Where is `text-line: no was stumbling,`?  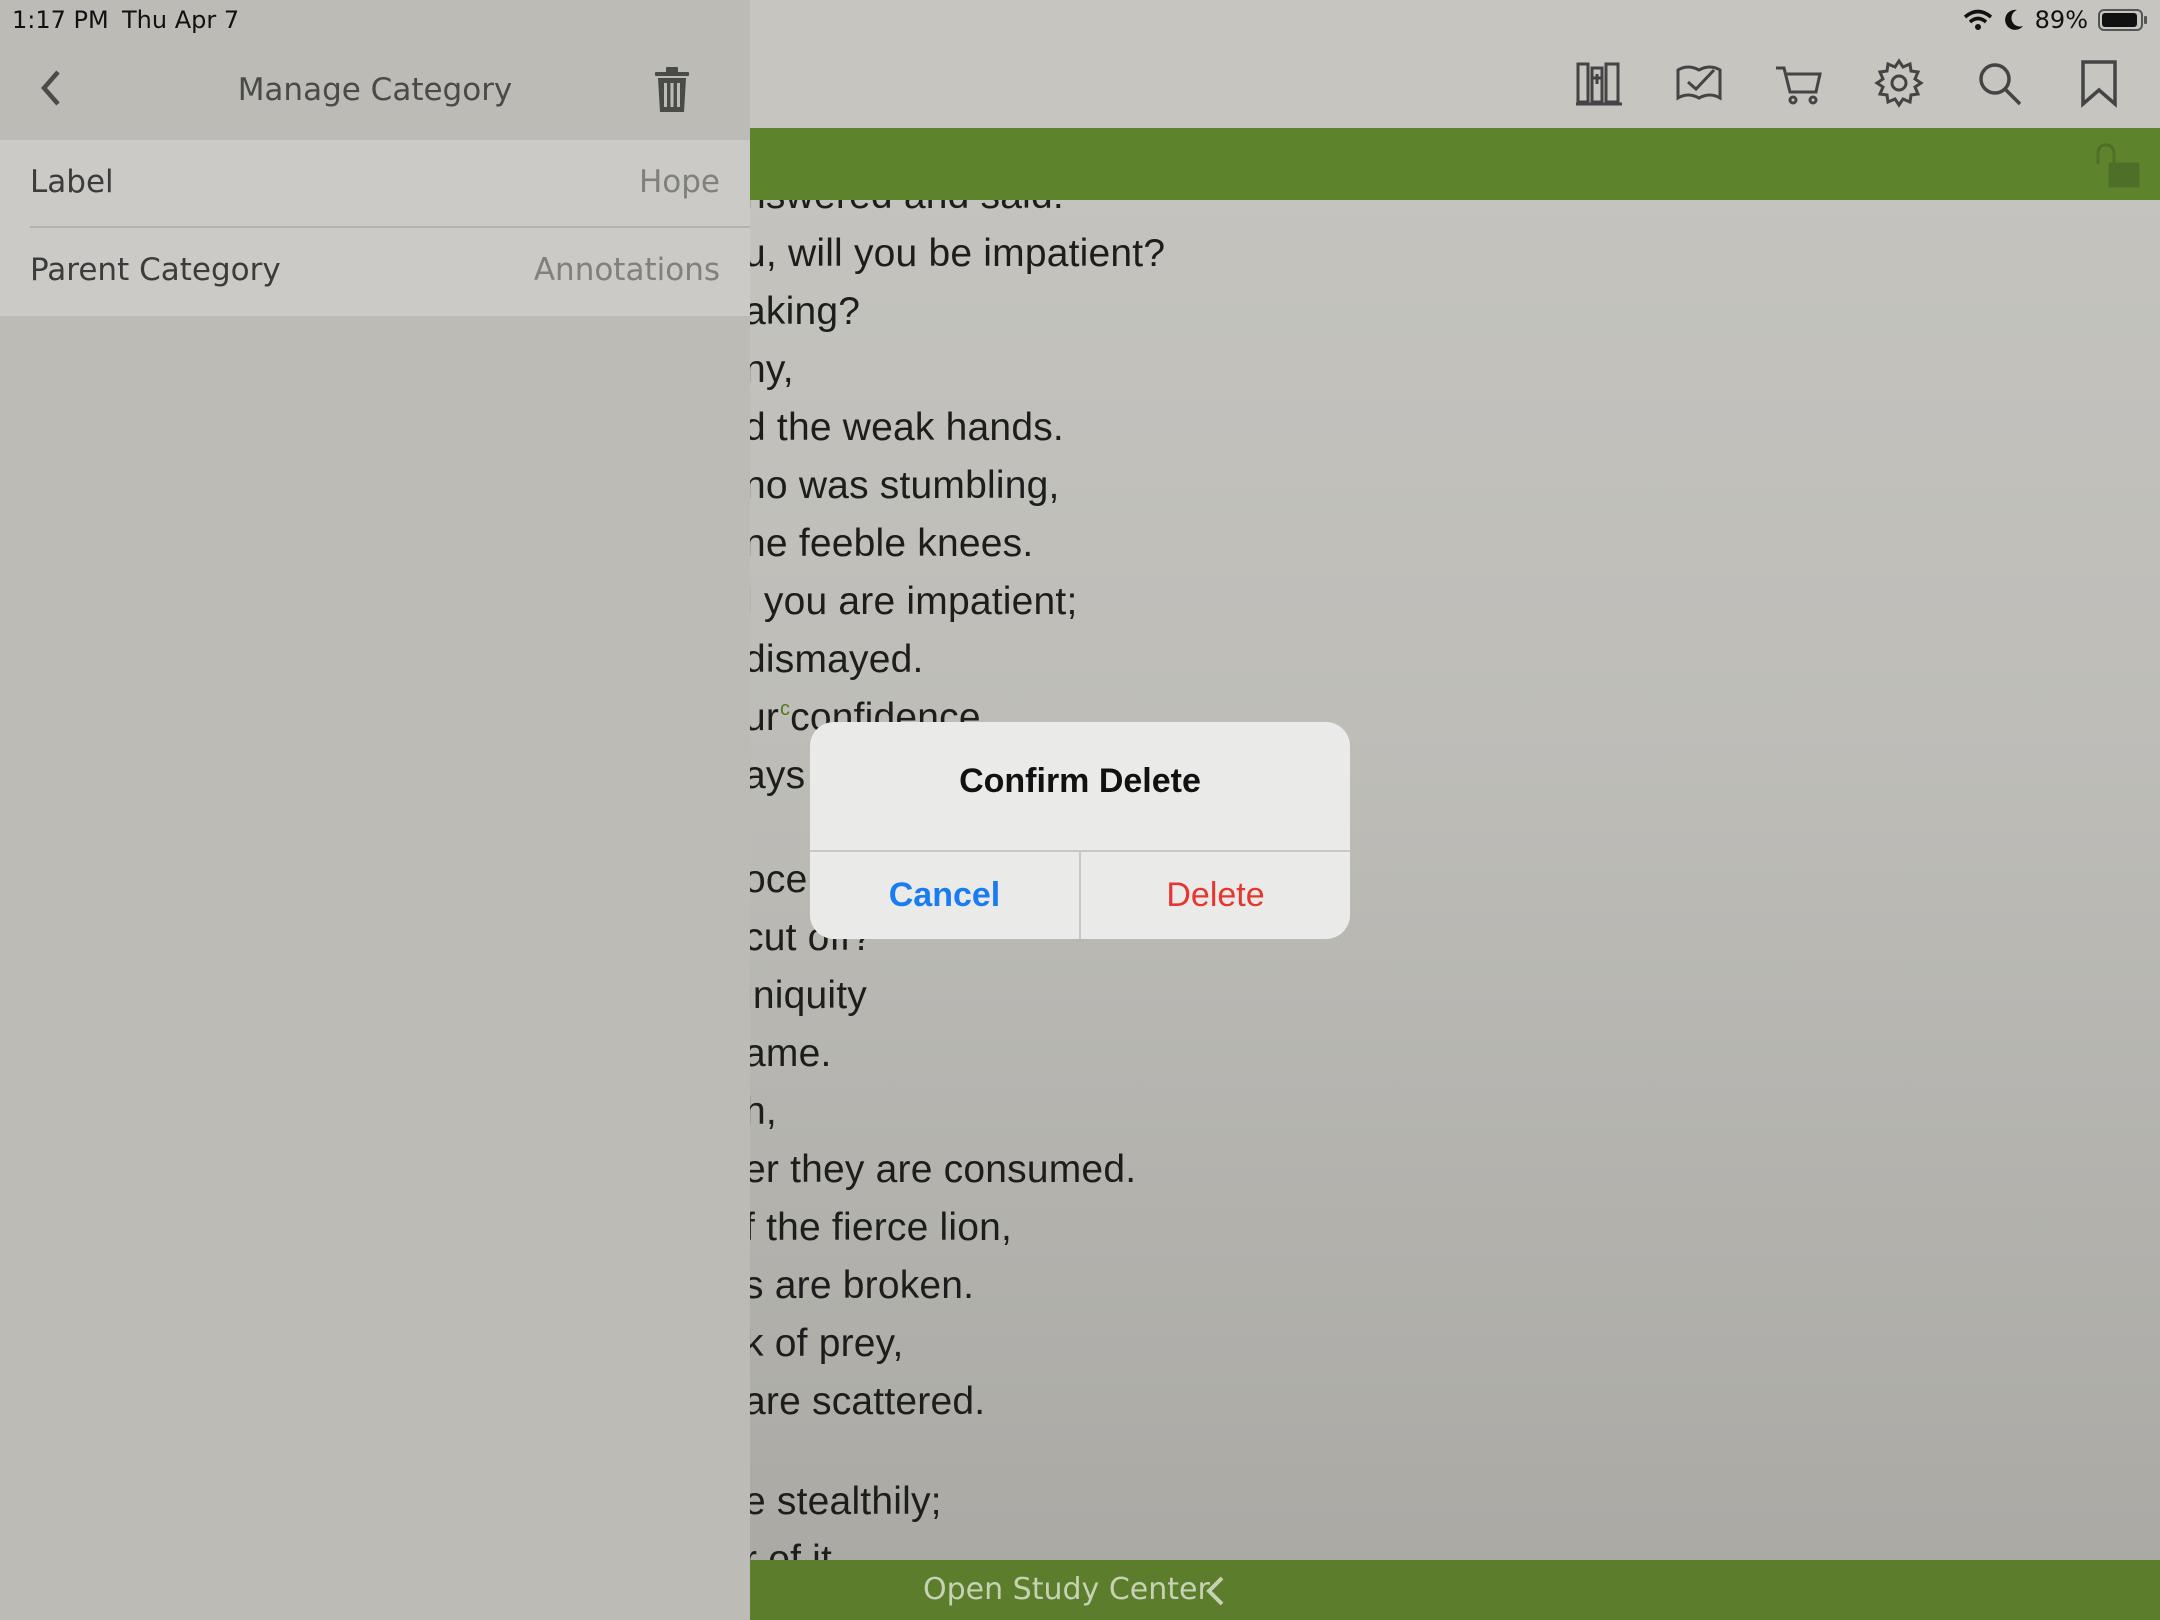 text-line: no was stumbling, is located at coordinates (902, 485).